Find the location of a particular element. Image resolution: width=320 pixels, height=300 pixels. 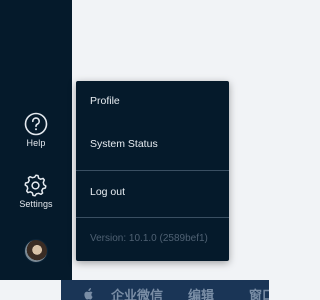

apple-icon is located at coordinates (88, 293).